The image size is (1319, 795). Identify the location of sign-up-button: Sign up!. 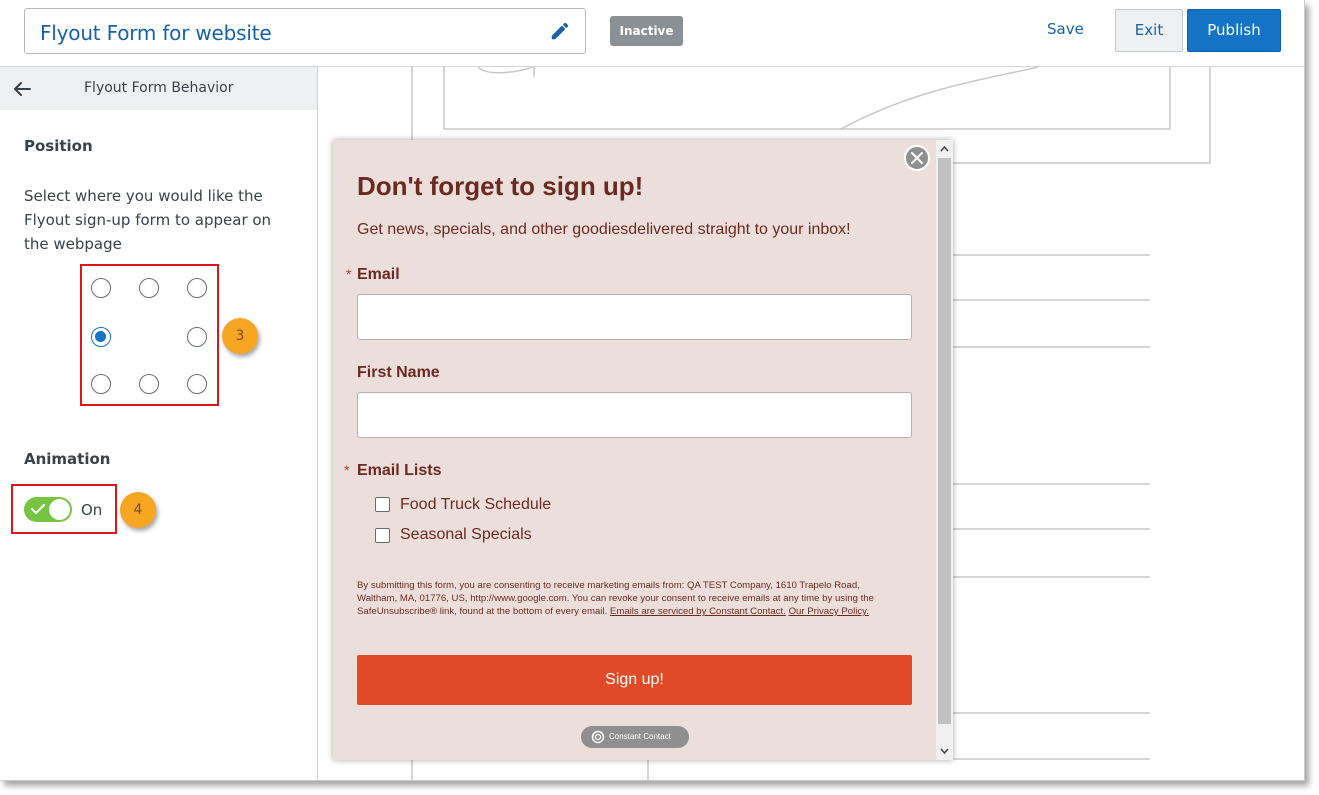
(634, 680).